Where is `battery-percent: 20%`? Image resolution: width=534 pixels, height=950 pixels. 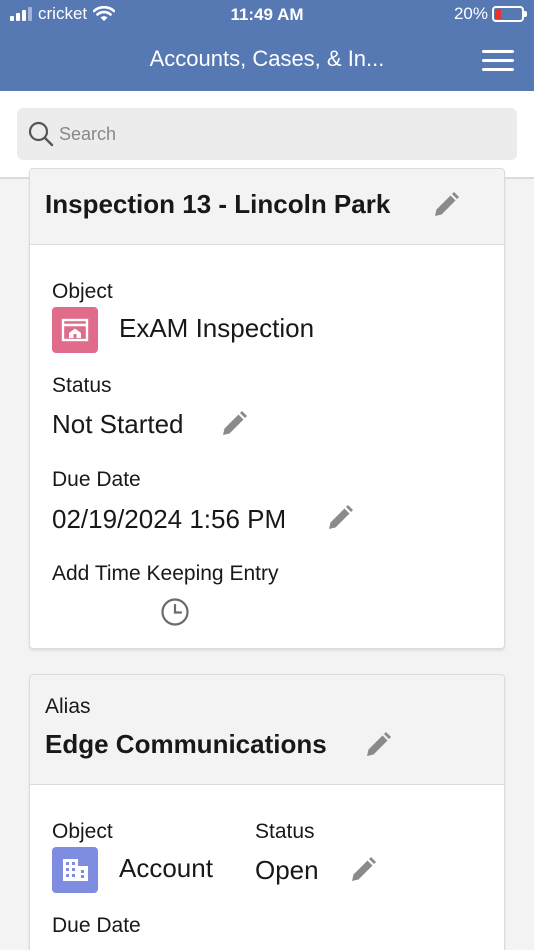
battery-percent: 20% is located at coordinates (470, 13).